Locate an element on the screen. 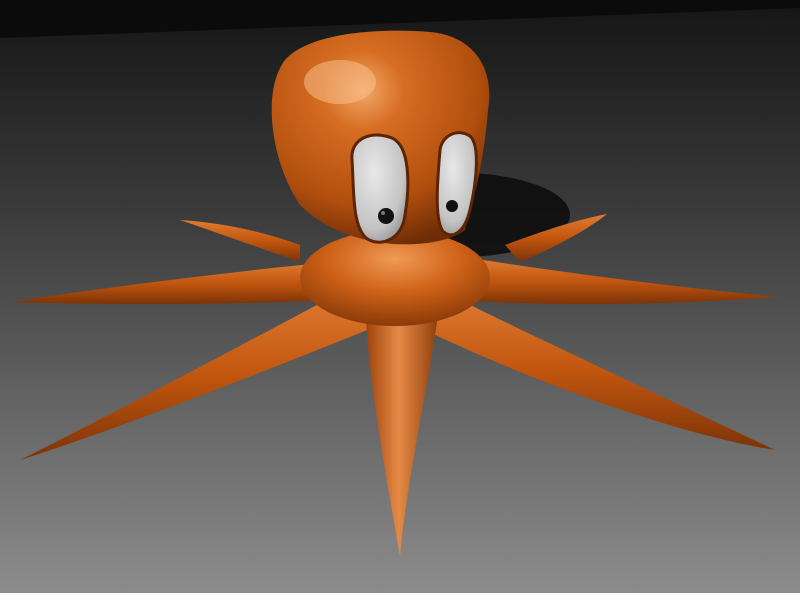 The image size is (800, 593). left-pupil-glint is located at coordinates (383, 213).